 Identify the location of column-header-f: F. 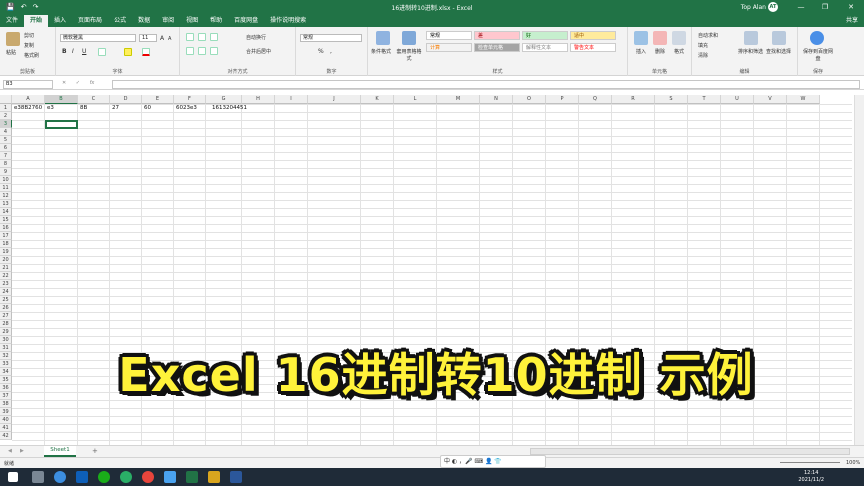
(190, 99).